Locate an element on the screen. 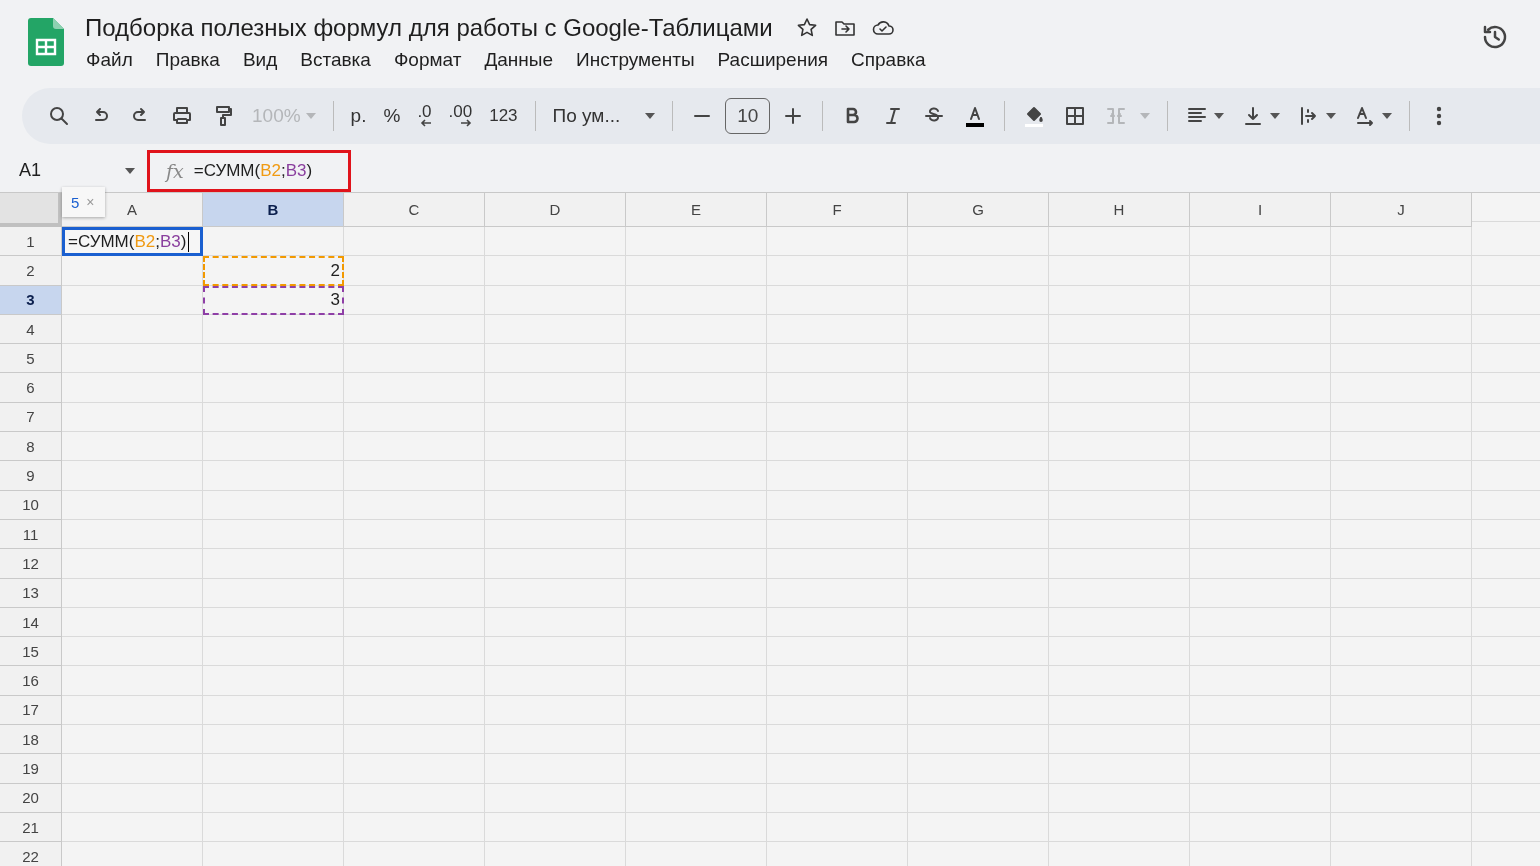  row-header: 9 is located at coordinates (31, 476).